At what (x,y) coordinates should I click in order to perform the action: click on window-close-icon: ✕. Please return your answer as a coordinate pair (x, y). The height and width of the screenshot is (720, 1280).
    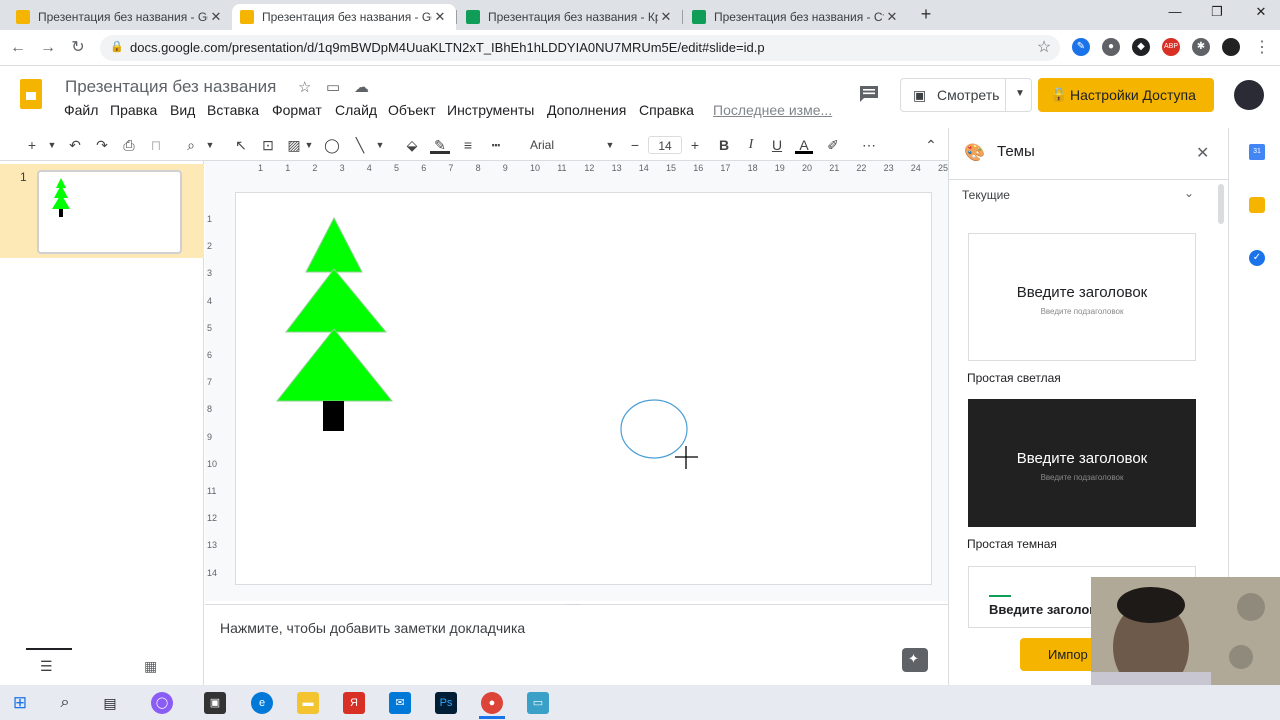
    Looking at the image, I should click on (1261, 14).